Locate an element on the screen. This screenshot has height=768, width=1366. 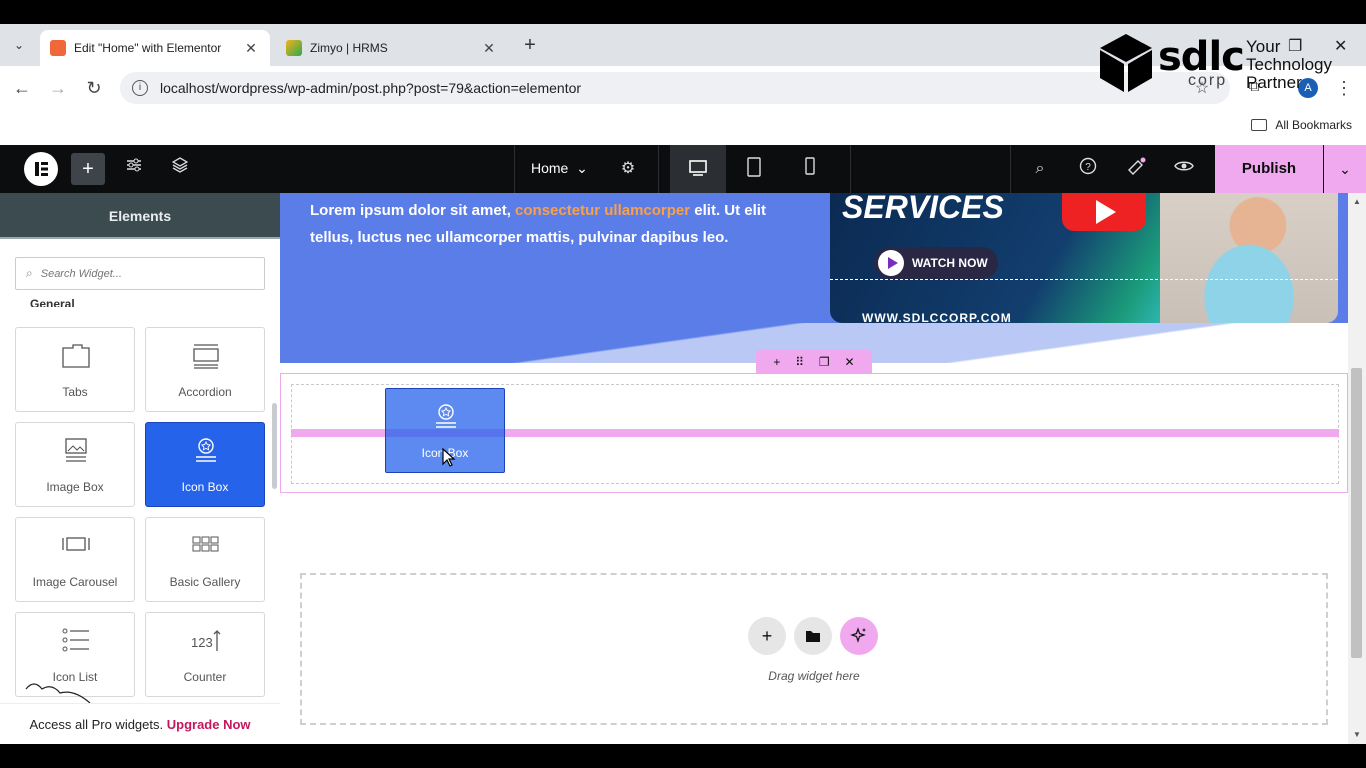
panel-scrollbar is located at coordinates (274, 446).